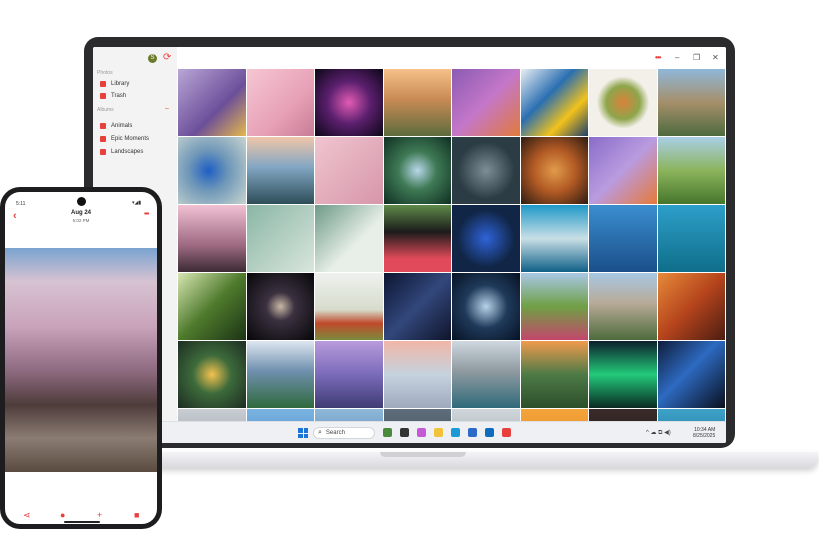 The width and height of the screenshot is (819, 534). I want to click on photo-tile-beluga, so click(554, 238).